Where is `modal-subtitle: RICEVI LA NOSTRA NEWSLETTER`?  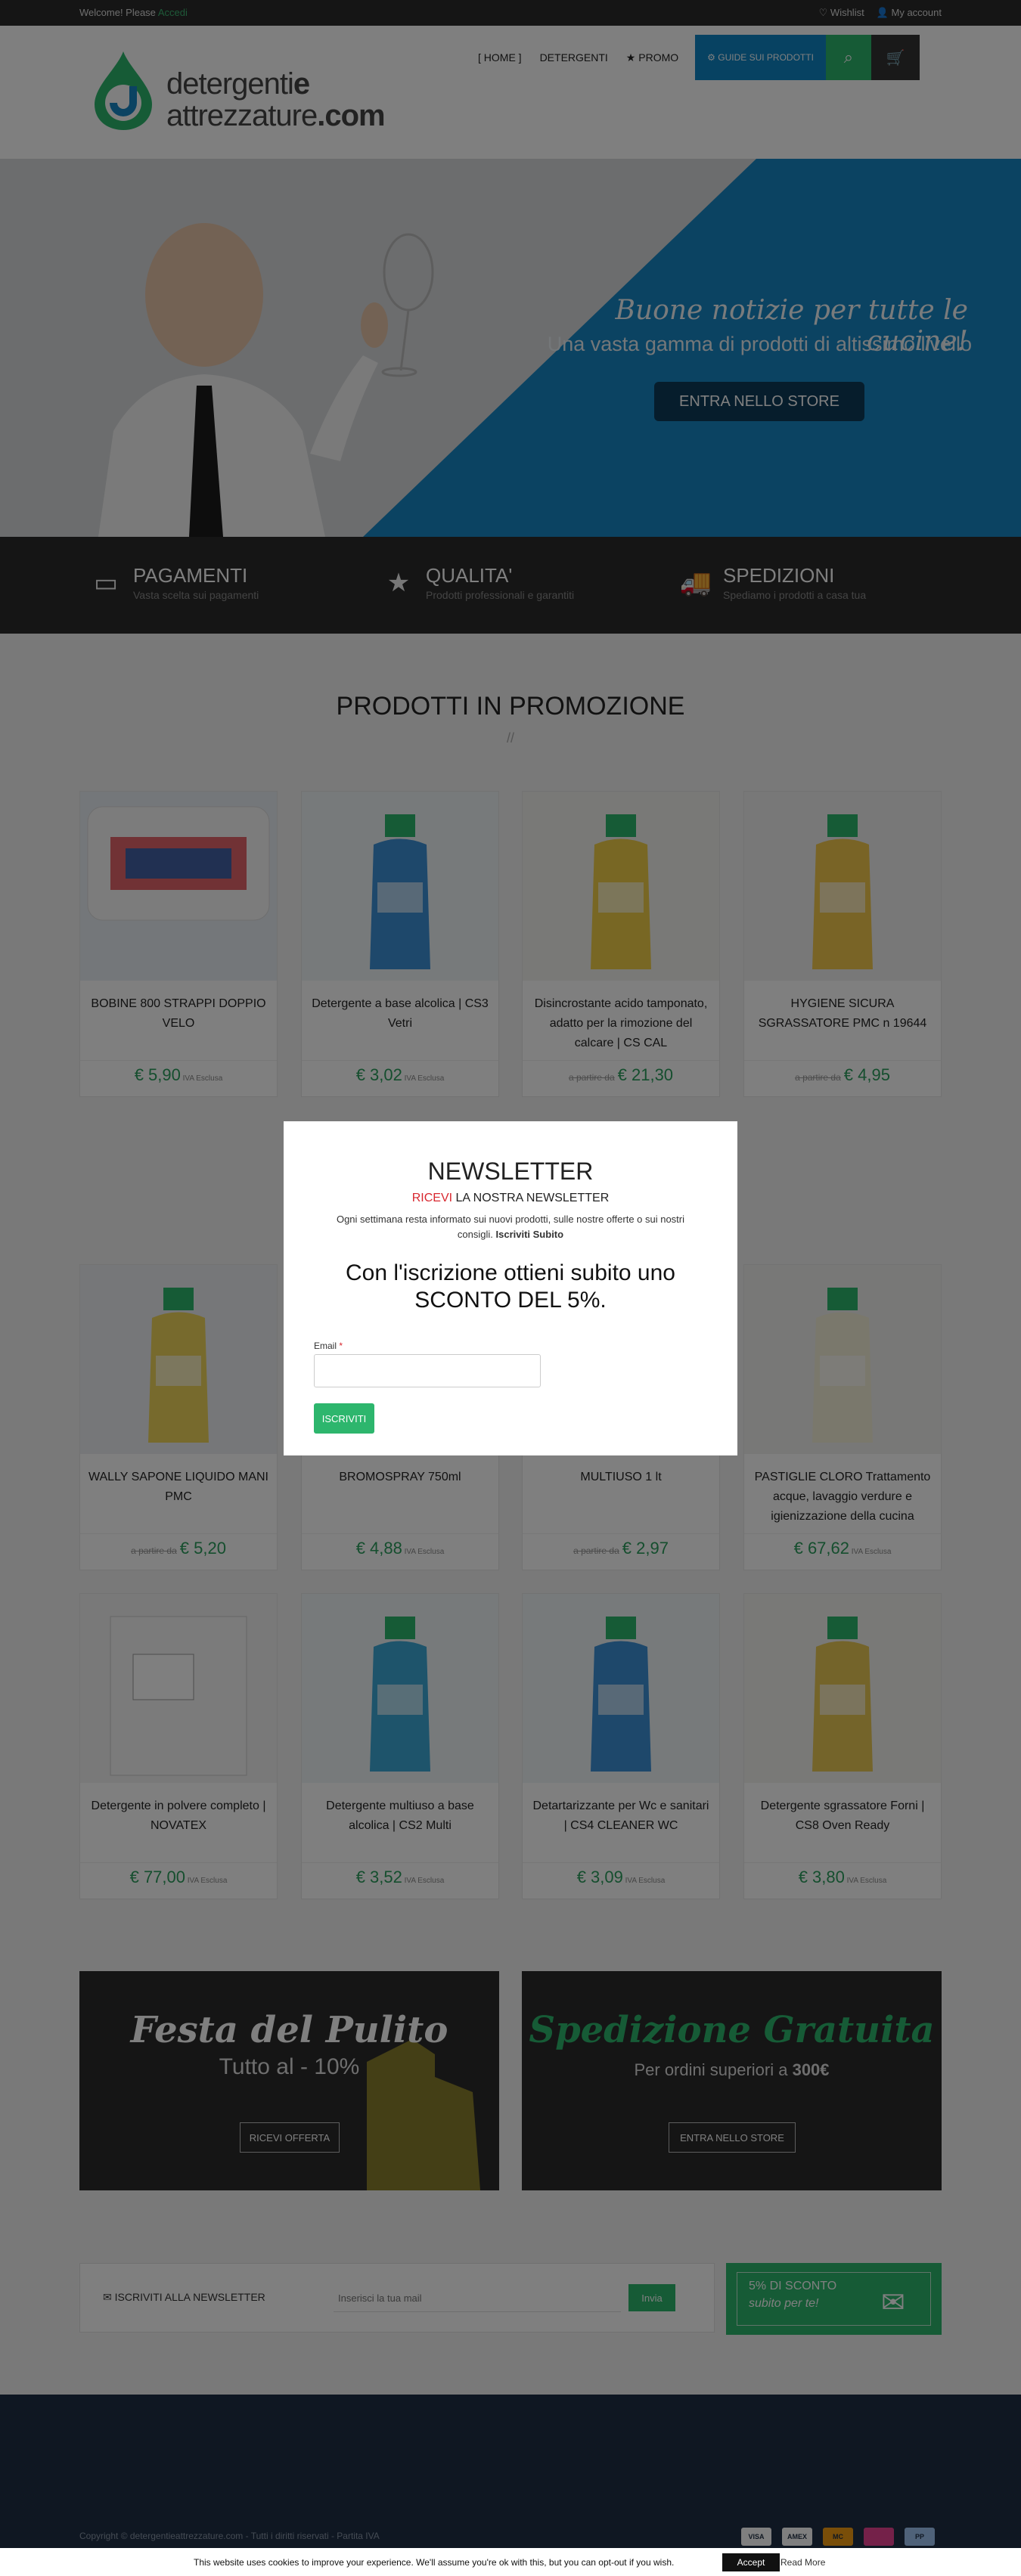 modal-subtitle: RICEVI LA NOSTRA NEWSLETTER is located at coordinates (510, 1198).